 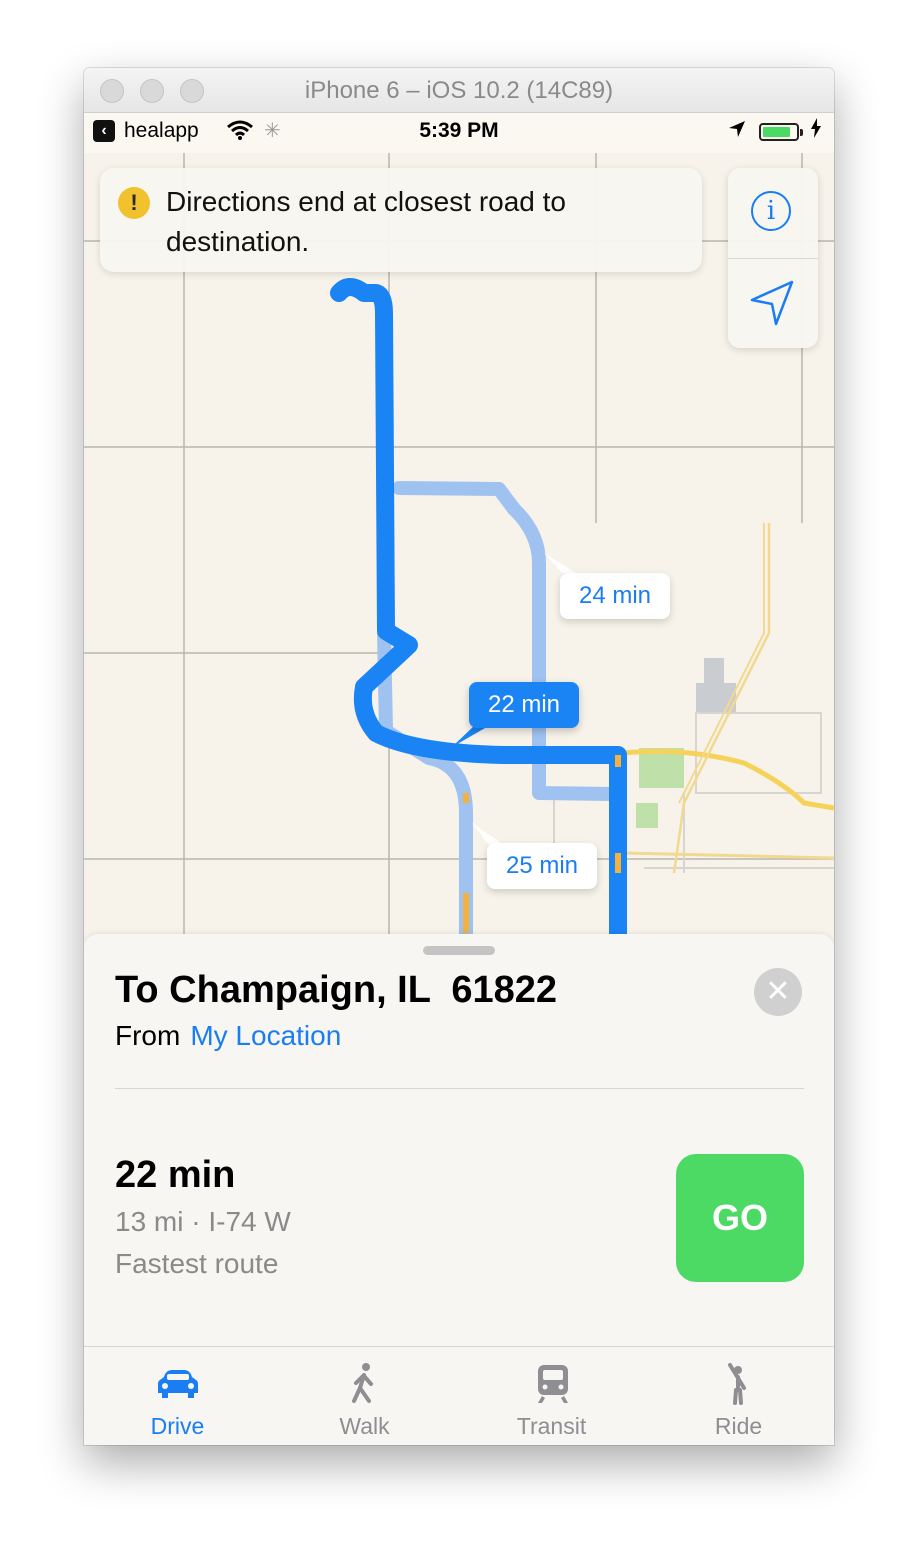 I want to click on origin-line: From My Location, so click(x=228, y=1036).